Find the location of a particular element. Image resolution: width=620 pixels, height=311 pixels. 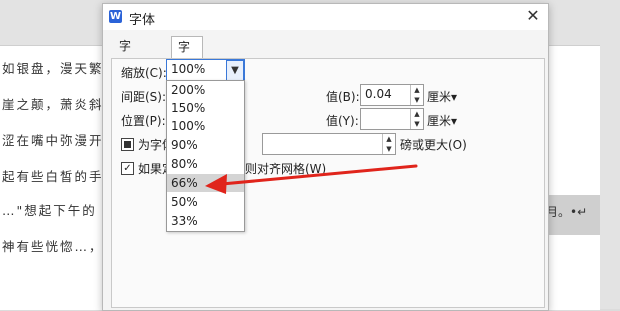

arrow-head is located at coordinates (216, 184).